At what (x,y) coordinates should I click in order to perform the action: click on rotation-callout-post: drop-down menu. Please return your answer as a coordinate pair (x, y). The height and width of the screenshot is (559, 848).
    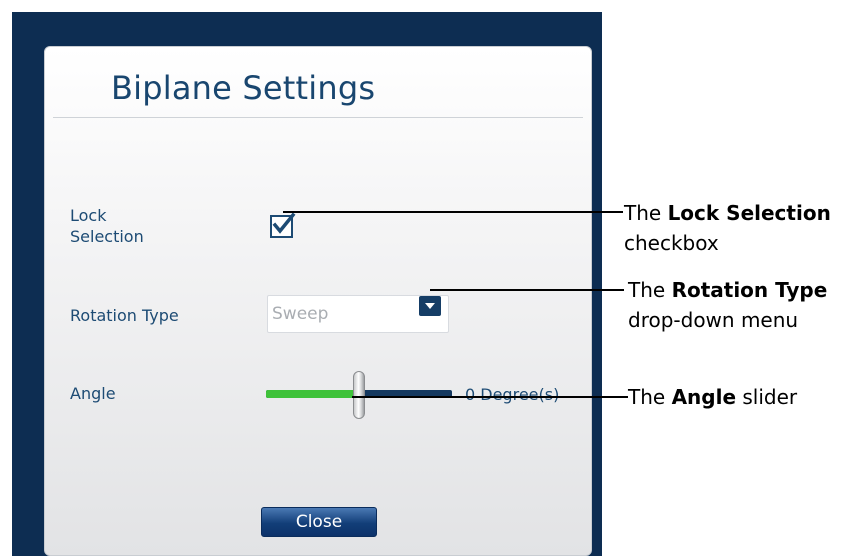
    Looking at the image, I should click on (713, 320).